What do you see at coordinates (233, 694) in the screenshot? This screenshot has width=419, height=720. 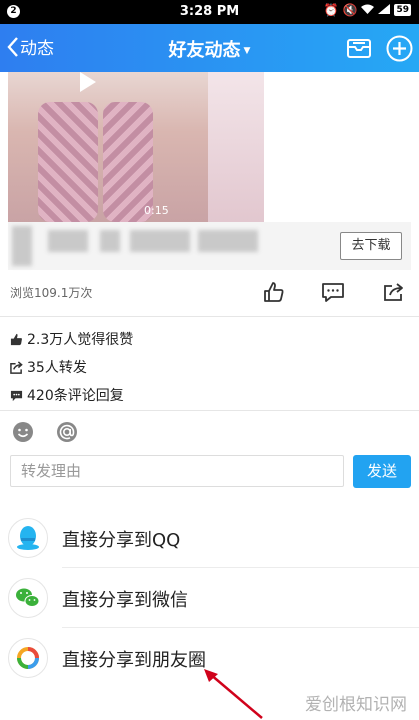 I see `annotation-arrow` at bounding box center [233, 694].